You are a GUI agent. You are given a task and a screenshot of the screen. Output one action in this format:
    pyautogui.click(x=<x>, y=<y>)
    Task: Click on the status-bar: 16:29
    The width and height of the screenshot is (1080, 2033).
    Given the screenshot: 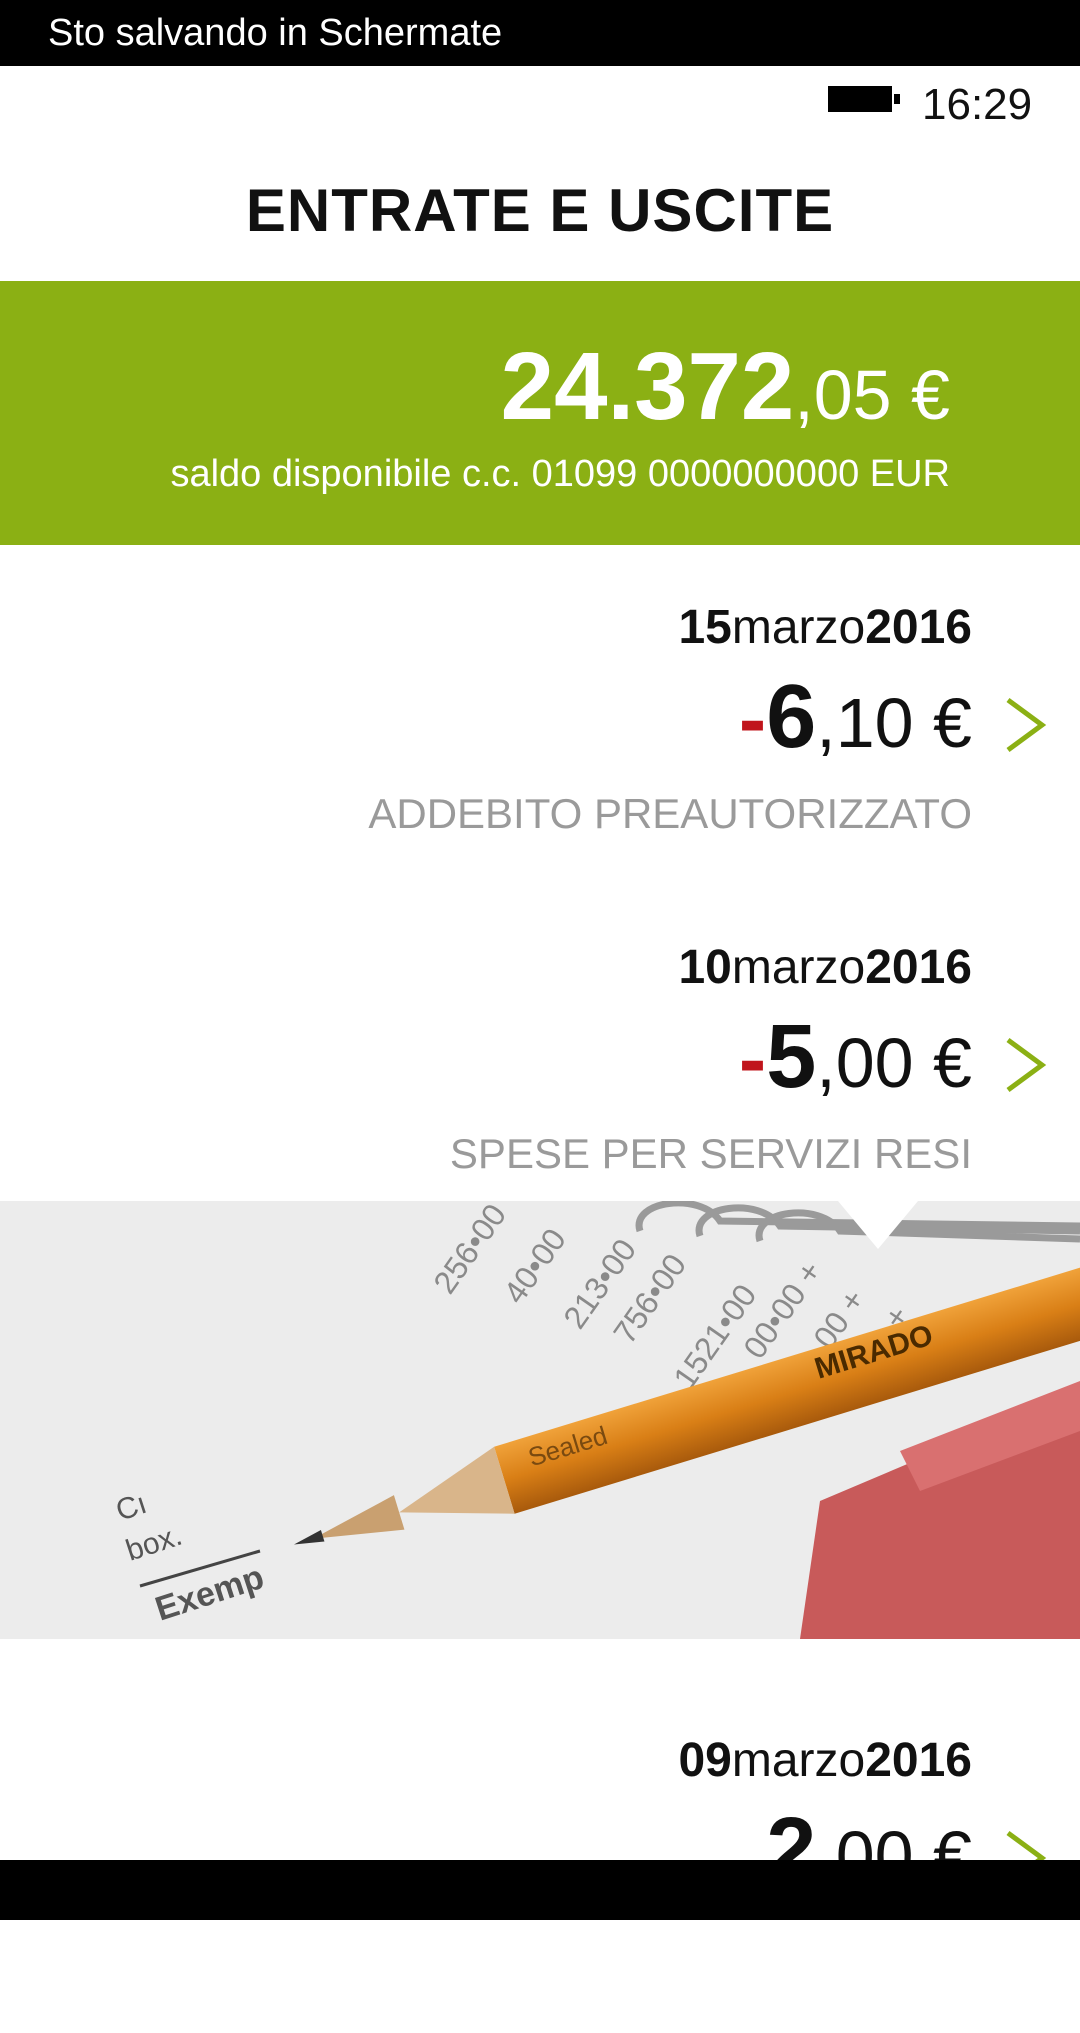 What is the action you would take?
    pyautogui.click(x=540, y=106)
    